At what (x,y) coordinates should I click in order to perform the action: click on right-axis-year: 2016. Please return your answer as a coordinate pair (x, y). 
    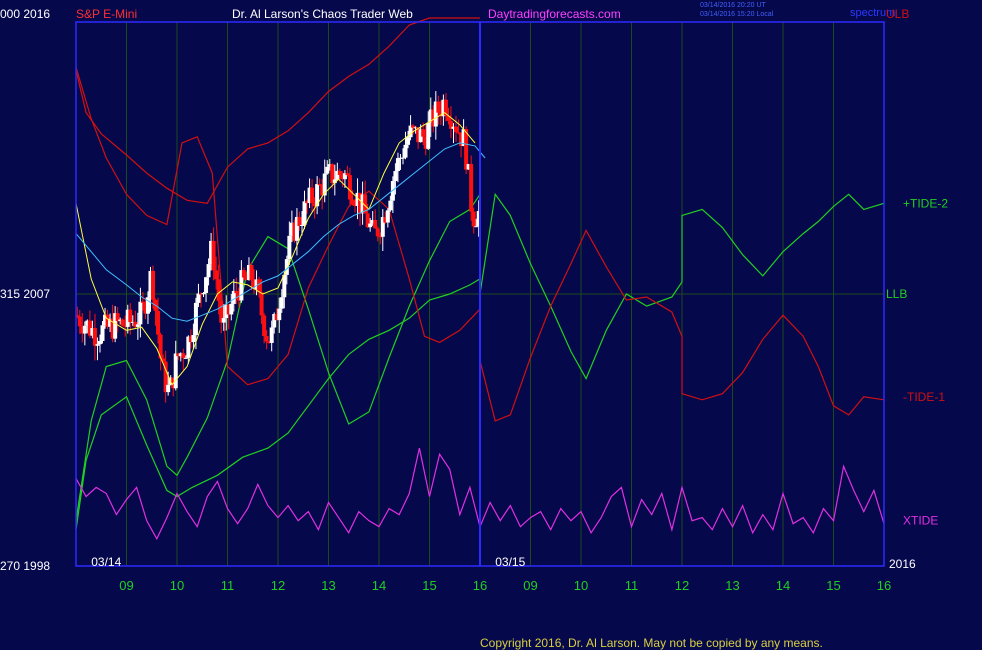
    Looking at the image, I should click on (902, 564).